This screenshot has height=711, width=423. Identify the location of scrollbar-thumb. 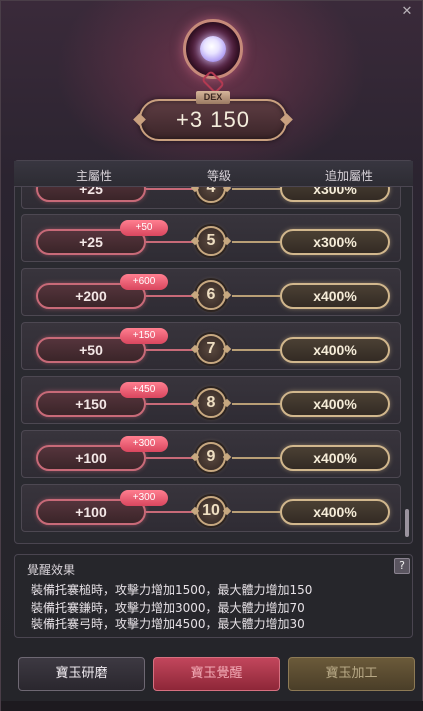
(407, 523).